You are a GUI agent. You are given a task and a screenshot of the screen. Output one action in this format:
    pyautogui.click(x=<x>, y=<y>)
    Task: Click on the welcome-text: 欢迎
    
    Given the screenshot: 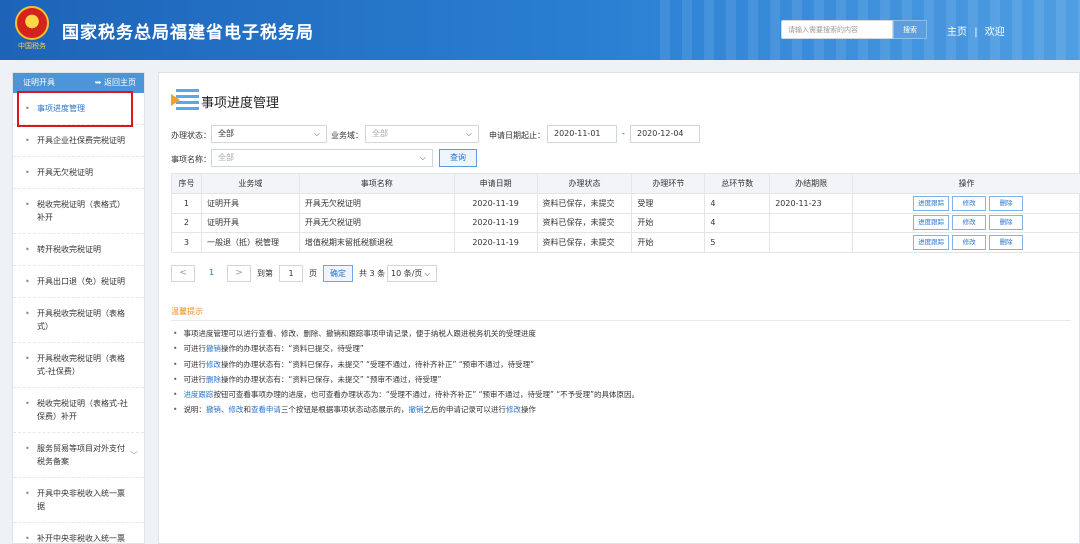 What is the action you would take?
    pyautogui.click(x=994, y=32)
    